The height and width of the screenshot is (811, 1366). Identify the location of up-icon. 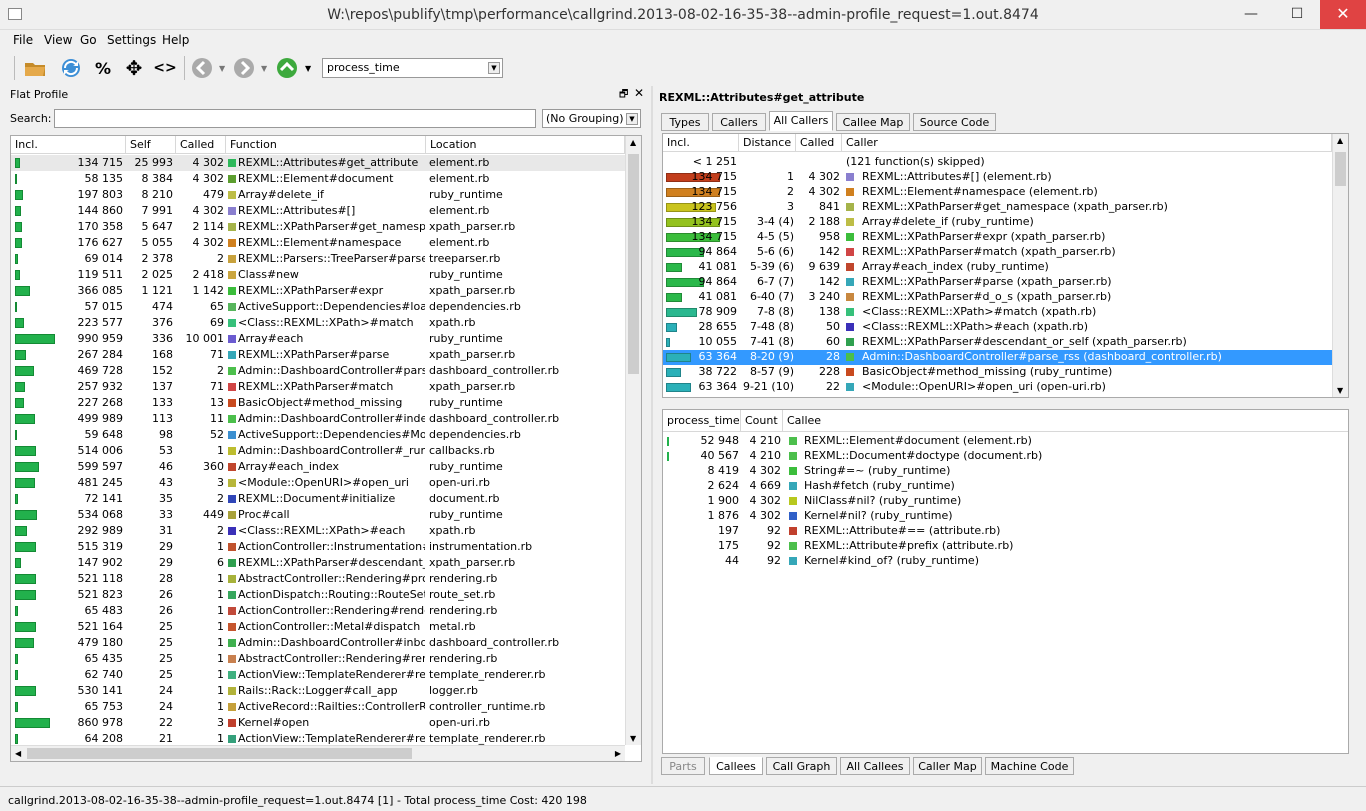
(287, 68).